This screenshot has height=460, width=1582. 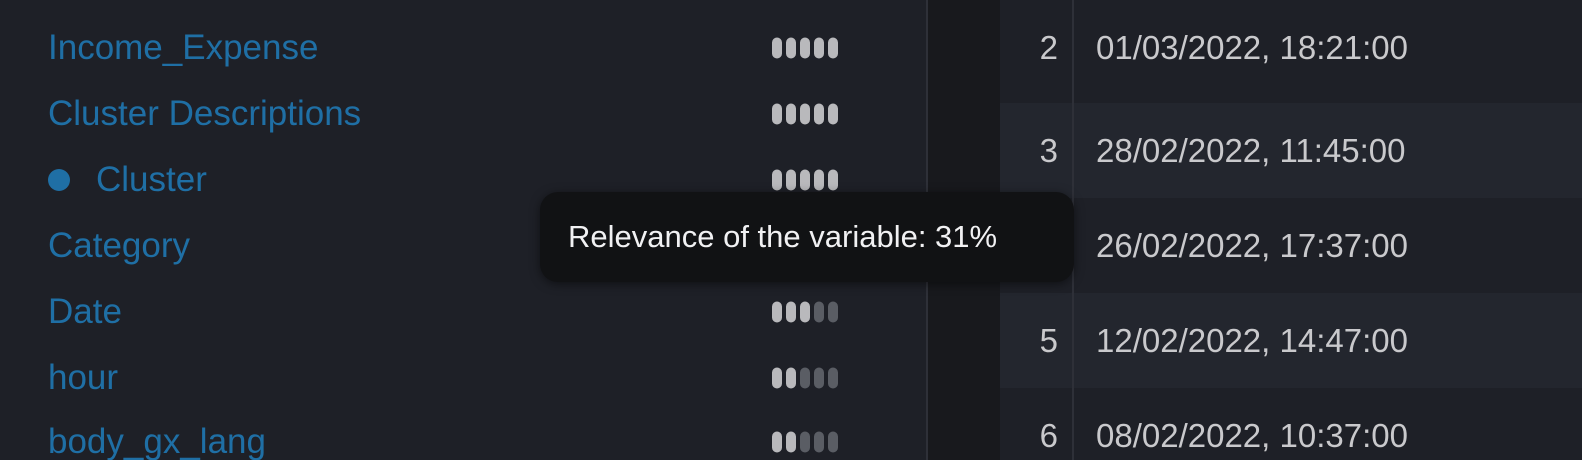 I want to click on variable-row: Income_Expense, so click(x=448, y=48).